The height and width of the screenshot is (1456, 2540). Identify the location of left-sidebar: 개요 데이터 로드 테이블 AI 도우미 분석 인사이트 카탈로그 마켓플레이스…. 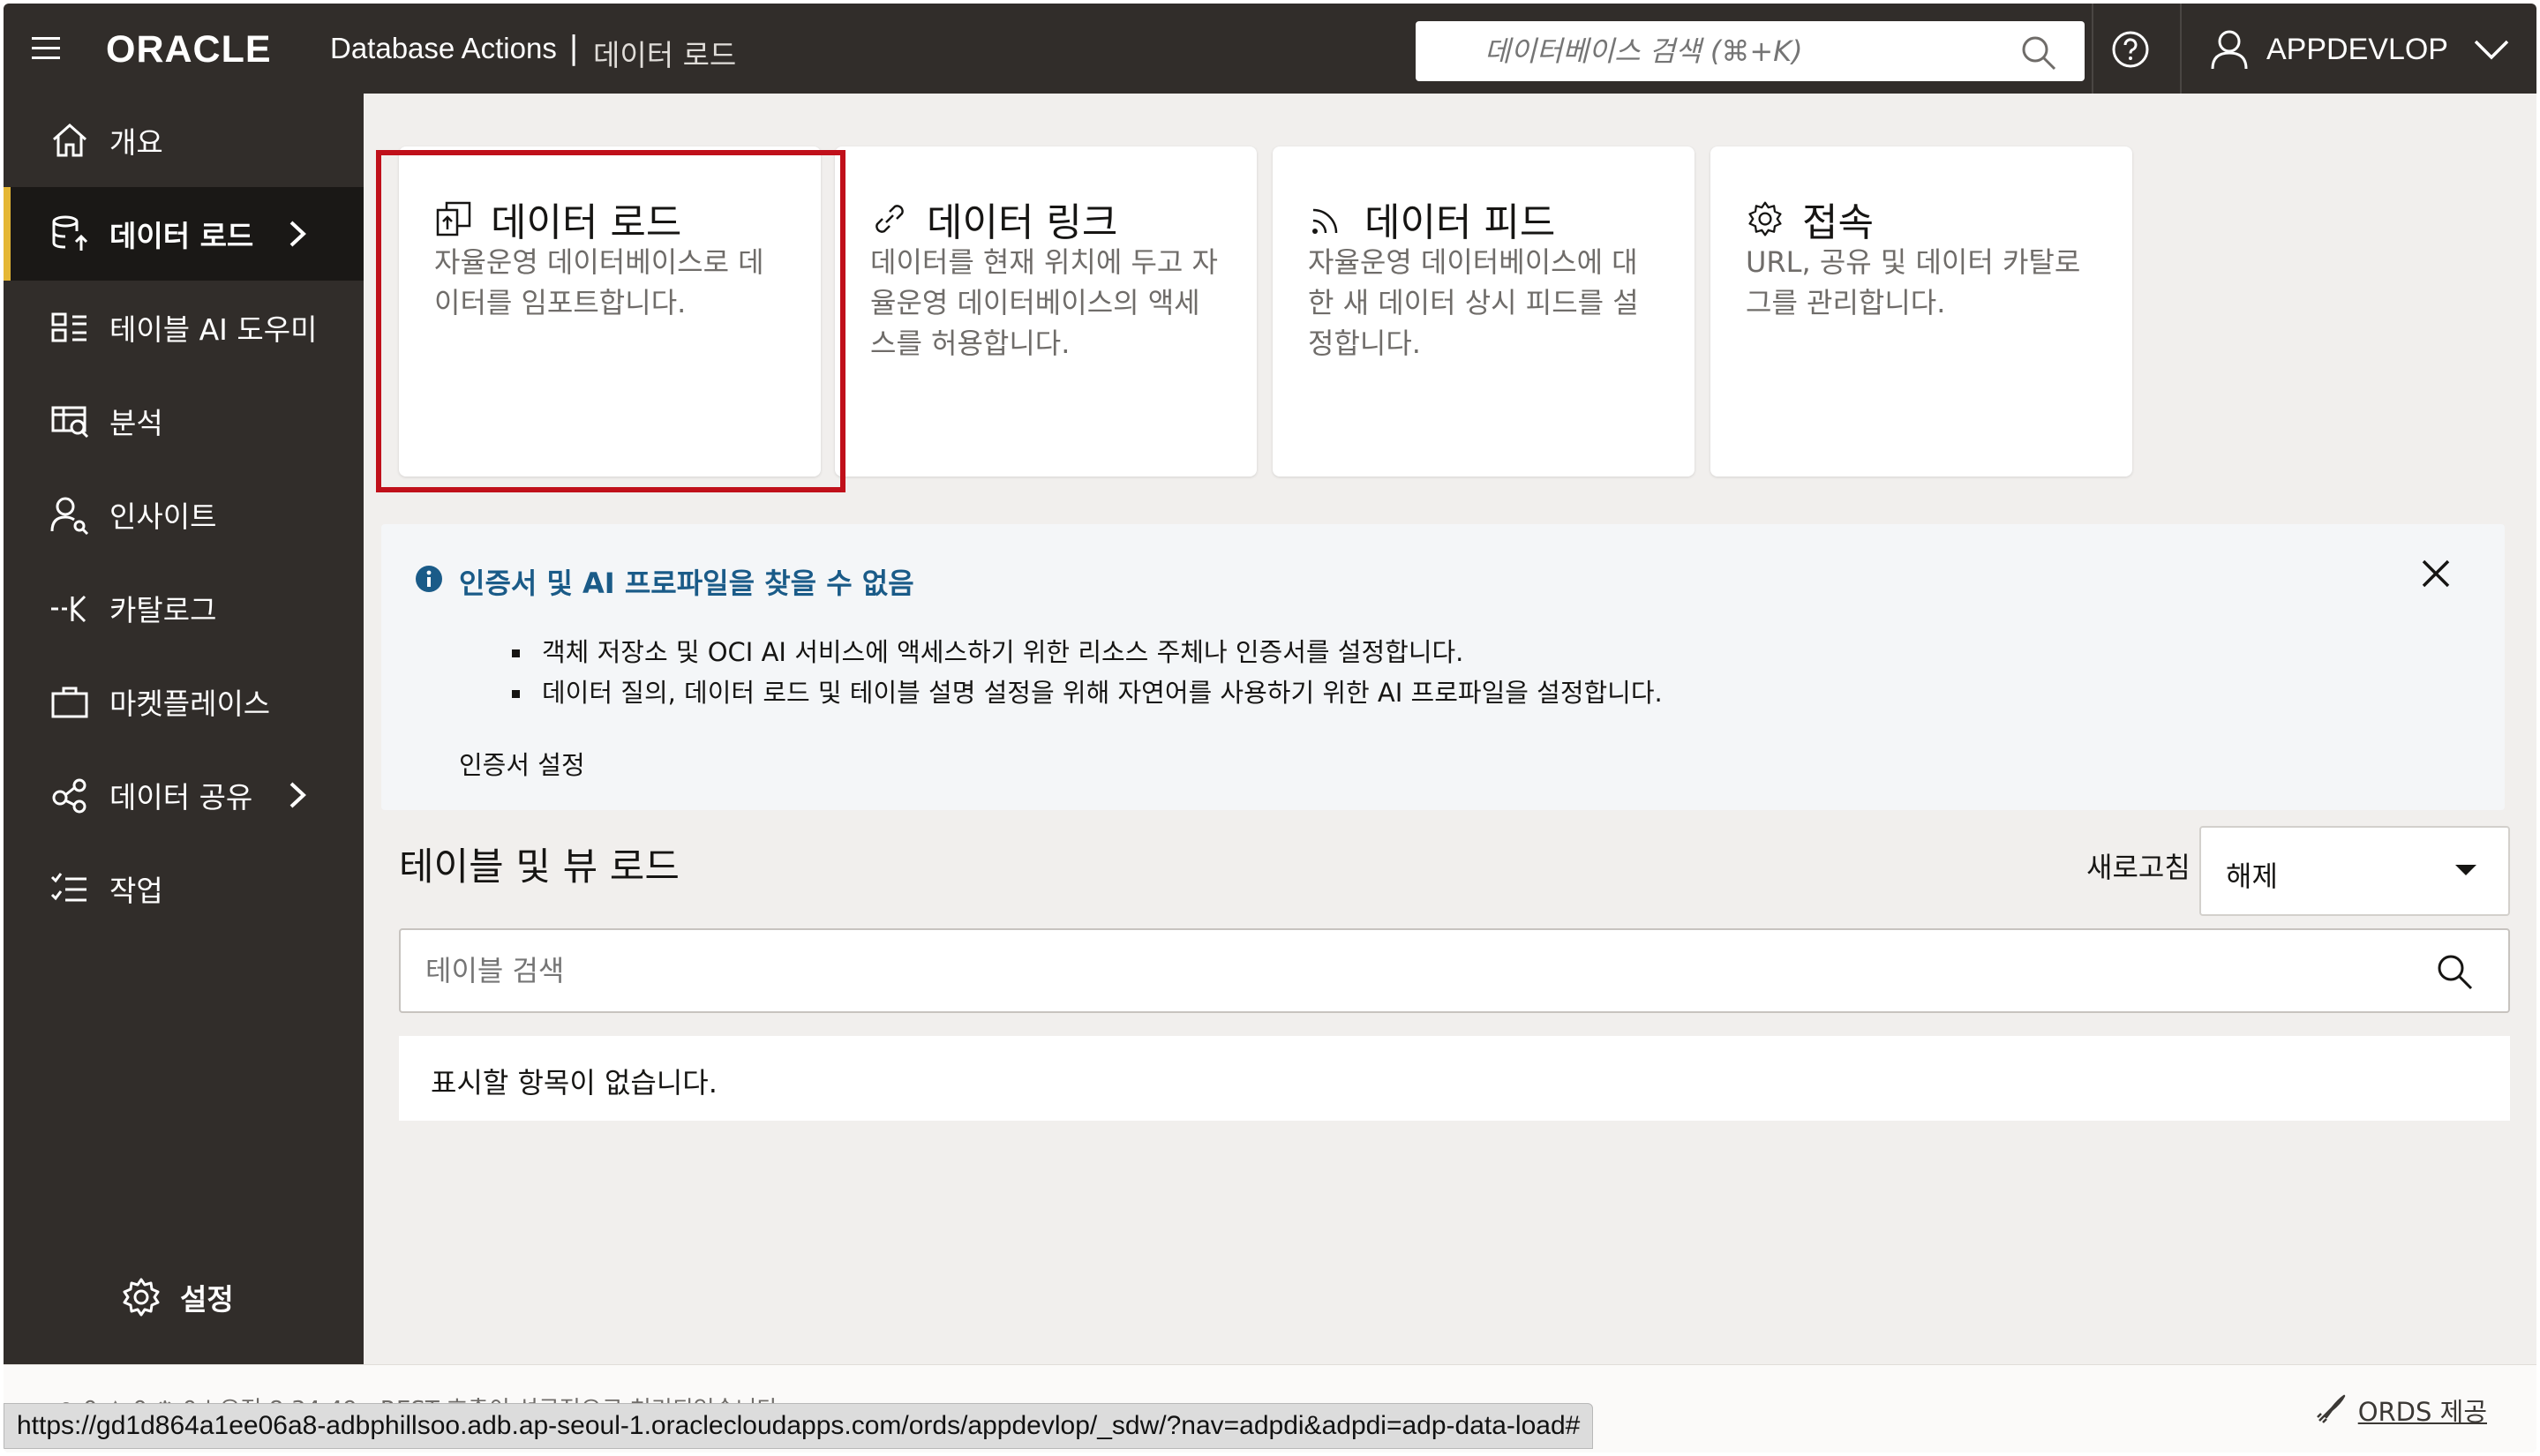
(184, 773).